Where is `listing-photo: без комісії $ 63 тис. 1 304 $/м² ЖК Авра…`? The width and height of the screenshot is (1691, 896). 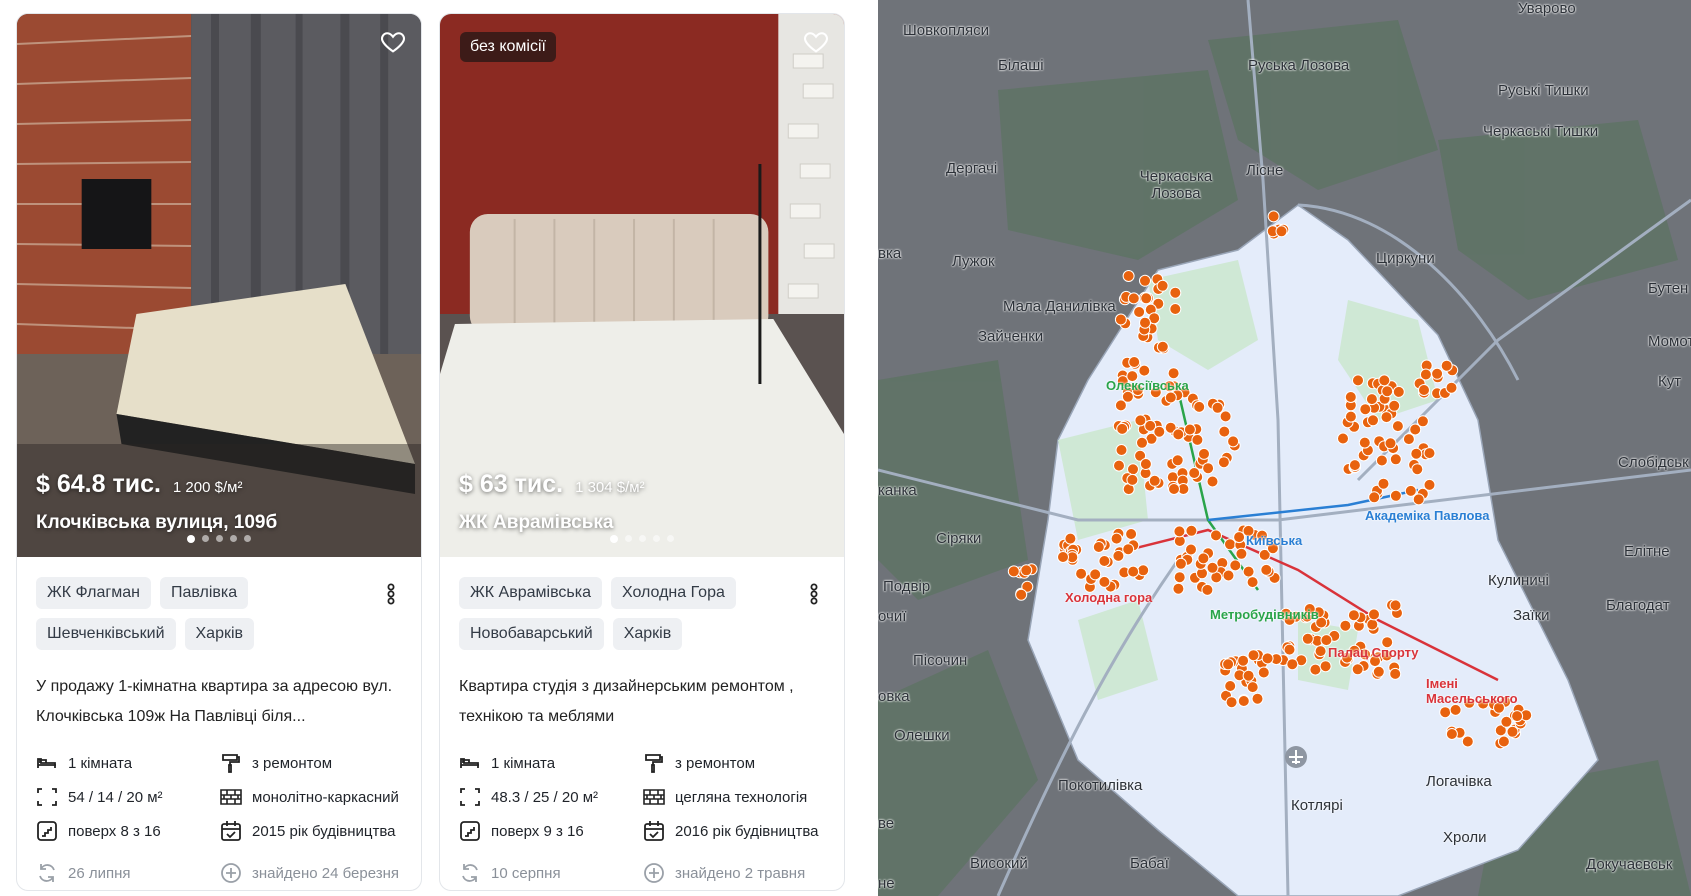 listing-photo: без комісії $ 63 тис. 1 304 $/м² ЖК Авра… is located at coordinates (642, 285).